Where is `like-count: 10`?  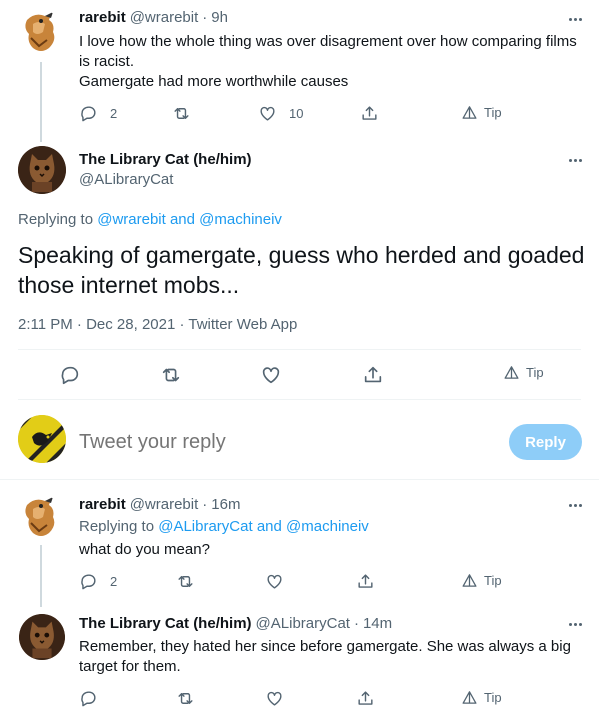
like-count: 10 is located at coordinates (296, 113).